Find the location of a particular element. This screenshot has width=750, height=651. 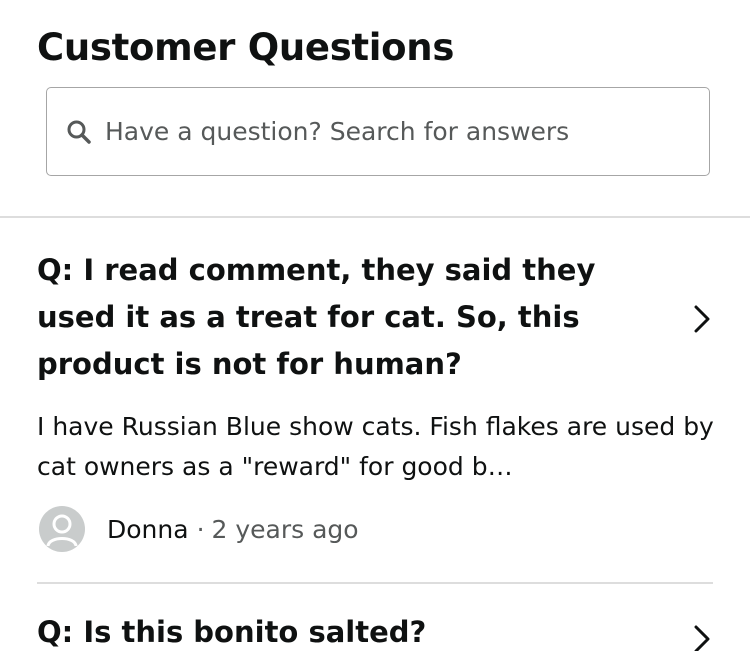

page-title: Customer Questions is located at coordinates (246, 47).